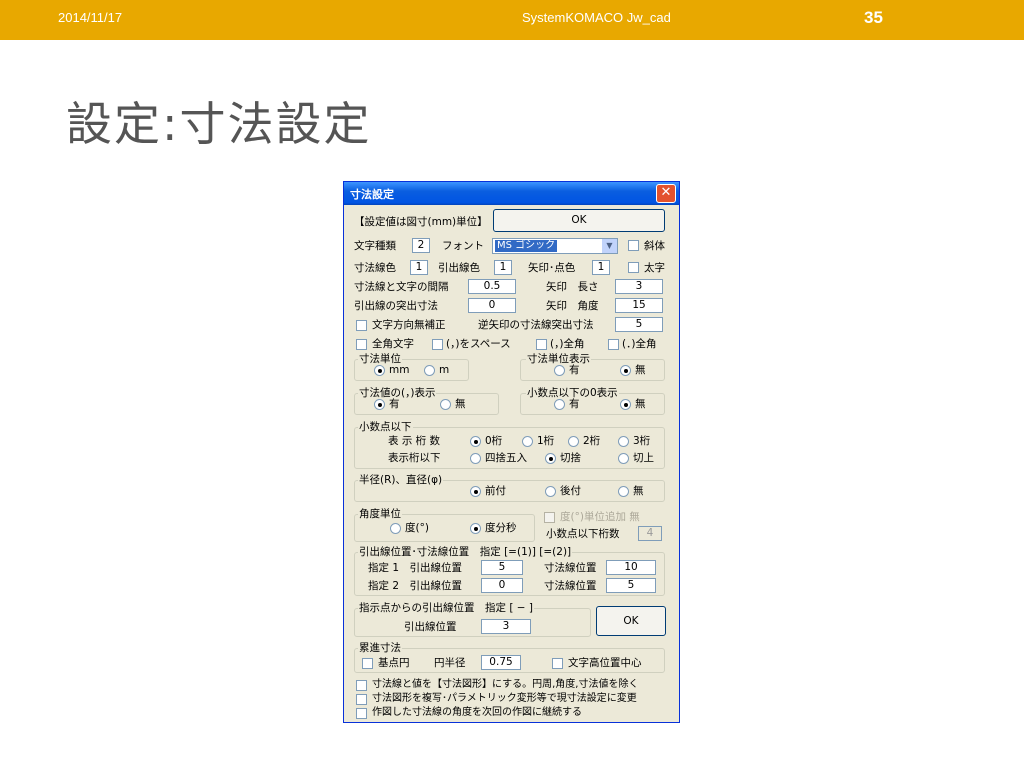 Image resolution: width=1024 pixels, height=768 pixels. Describe the element at coordinates (639, 305) in the screenshot. I see `arrow-angle-field: 15` at that location.